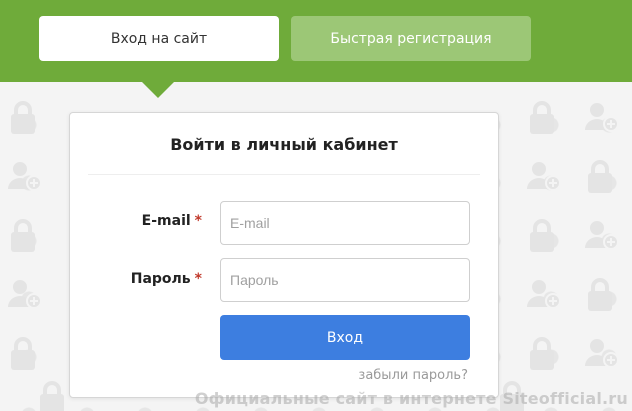 Image resolution: width=632 pixels, height=411 pixels. I want to click on password-field, so click(345, 280).